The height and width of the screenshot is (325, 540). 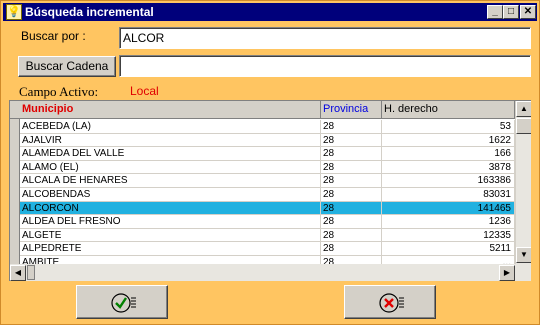 I want to click on table-row: ALAMO (EL) 28 3878, so click(x=267, y=167).